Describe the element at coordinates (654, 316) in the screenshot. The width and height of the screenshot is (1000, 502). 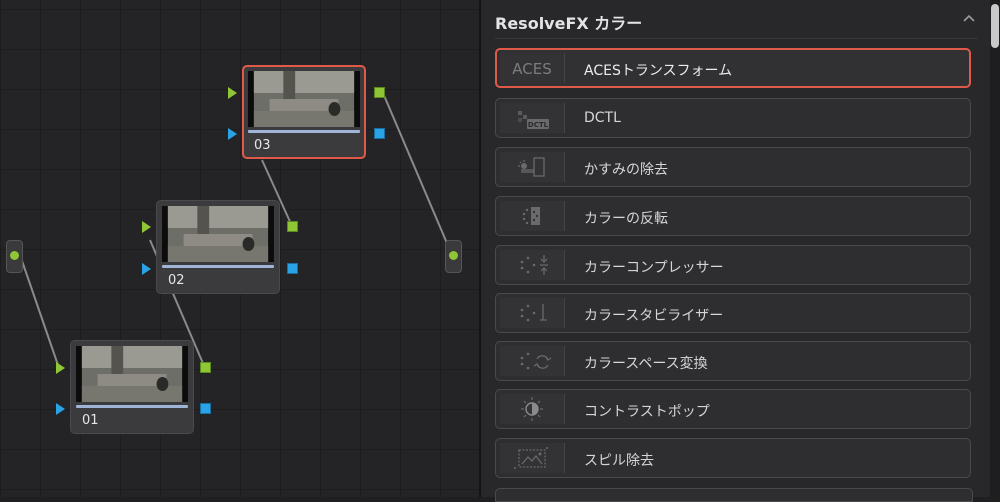
I see `fx-item-label: カラースタビライザー` at that location.